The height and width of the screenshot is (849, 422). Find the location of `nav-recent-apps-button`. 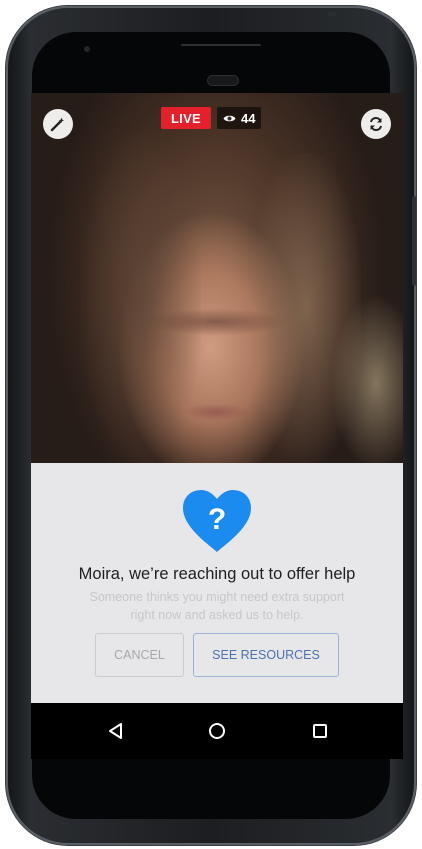

nav-recent-apps-button is located at coordinates (320, 731).